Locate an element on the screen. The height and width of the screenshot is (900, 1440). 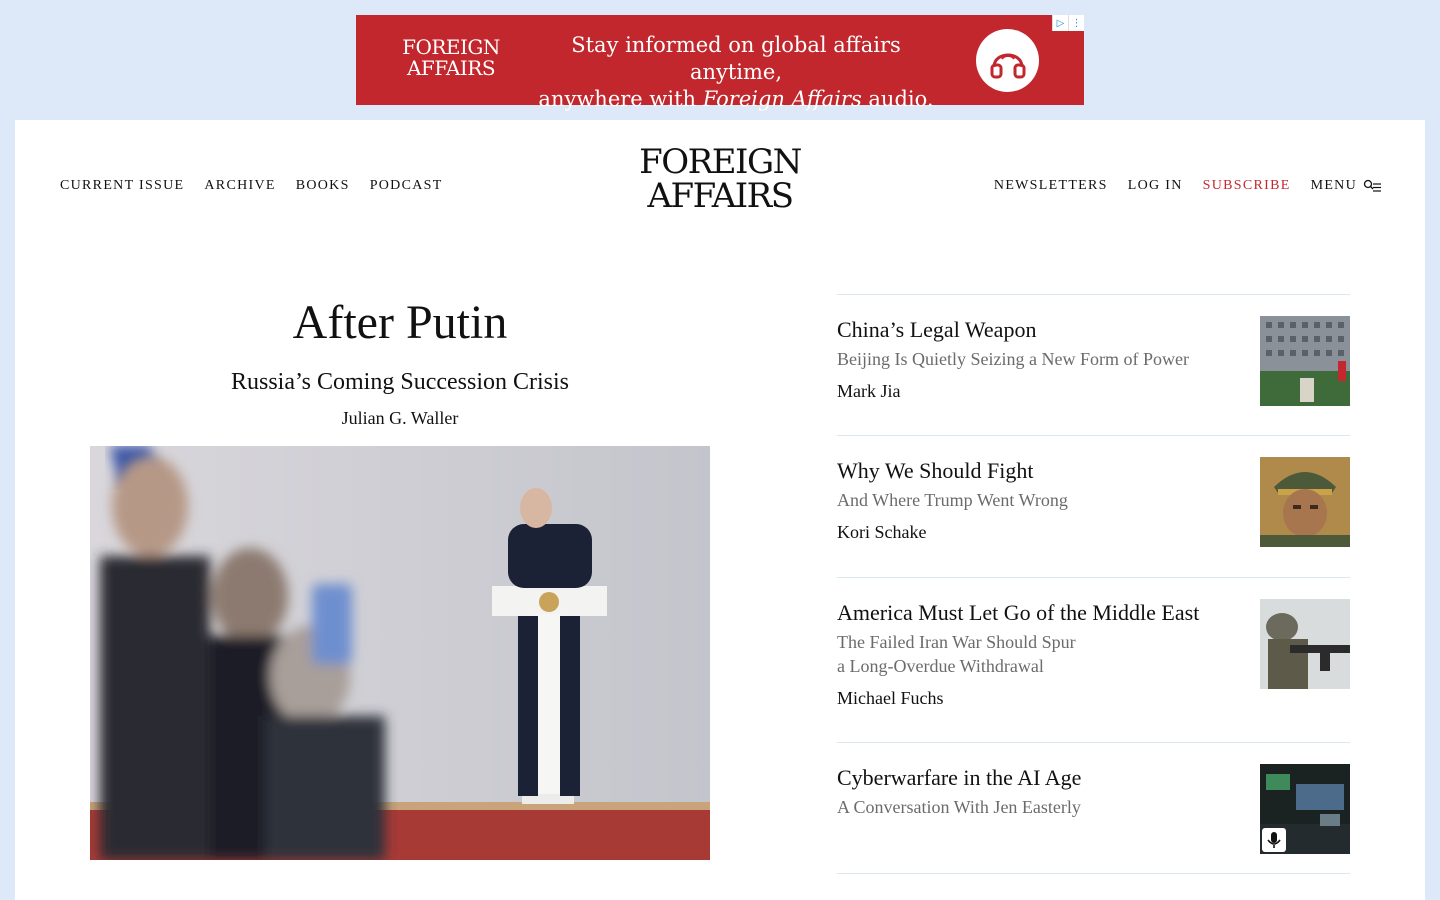
feature-subtitle: Russia’s Coming Succession Crisis is located at coordinates (400, 382).